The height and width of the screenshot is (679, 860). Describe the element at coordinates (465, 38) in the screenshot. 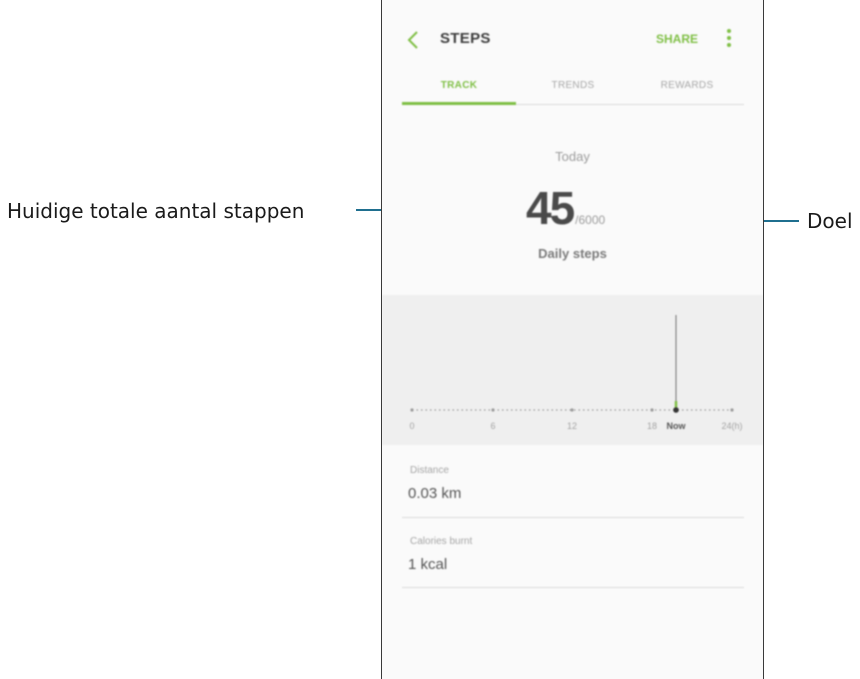

I see `page-title: STEPS` at that location.